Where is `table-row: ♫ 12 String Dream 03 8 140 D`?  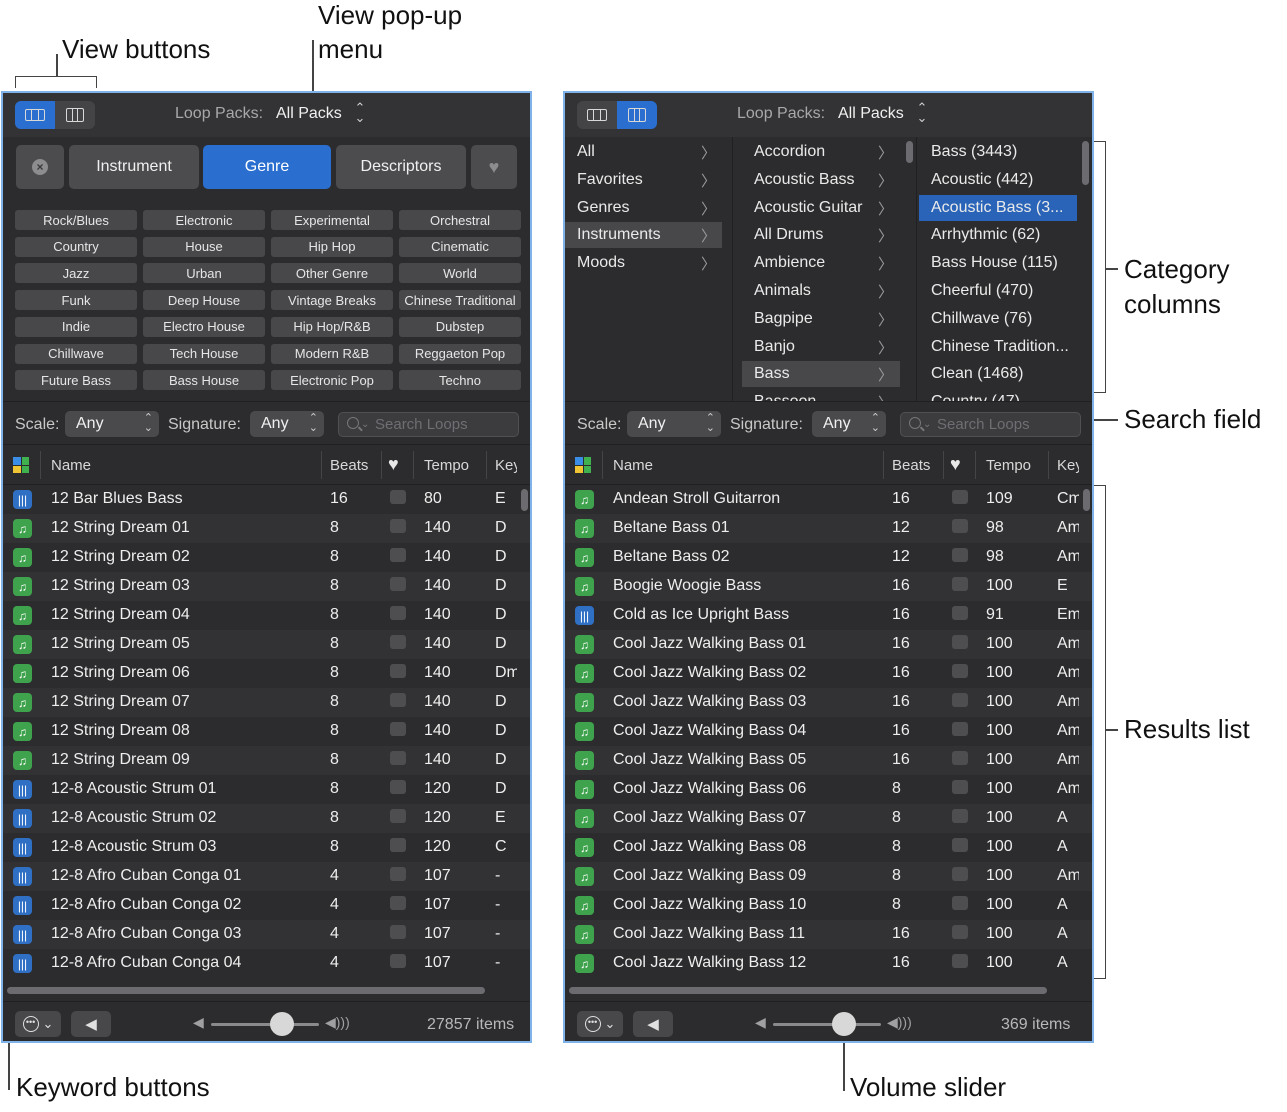 table-row: ♫ 12 String Dream 03 8 140 D is located at coordinates (266, 586).